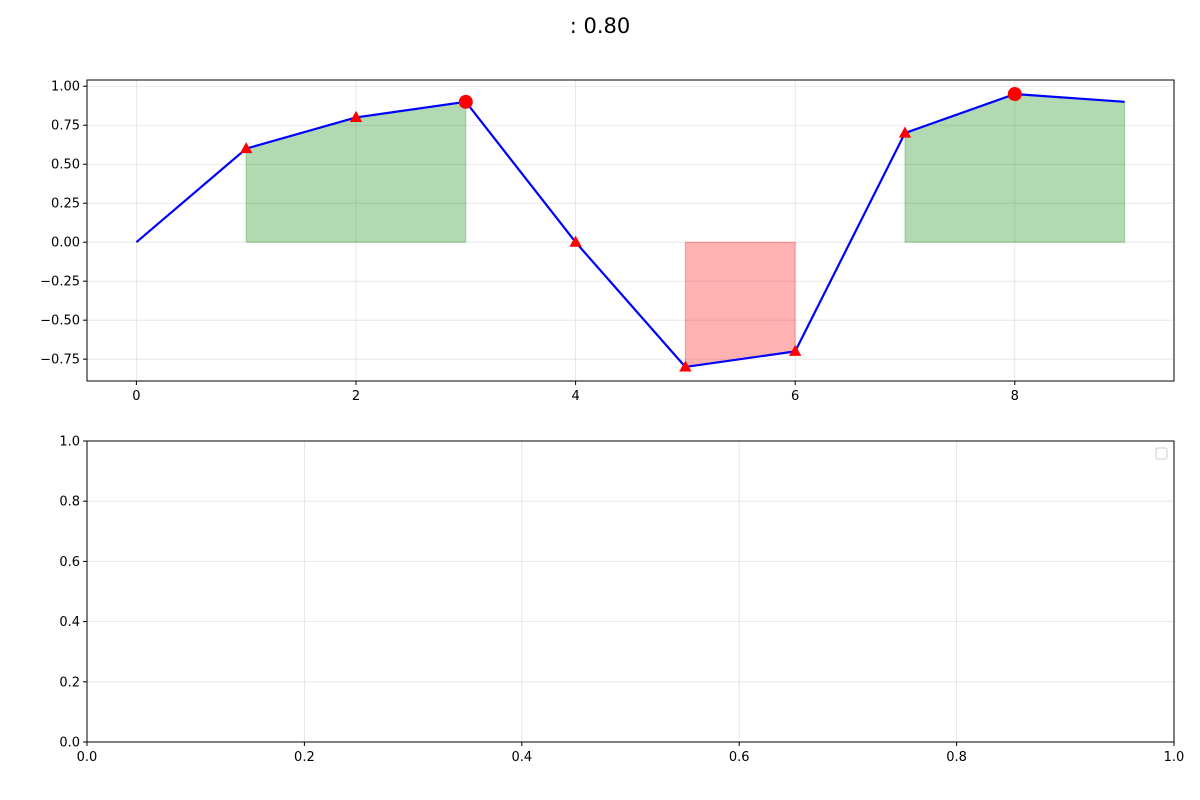 This screenshot has height=800, width=1200. Describe the element at coordinates (136, 396) in the screenshot. I see `x-tick-label: 0` at that location.